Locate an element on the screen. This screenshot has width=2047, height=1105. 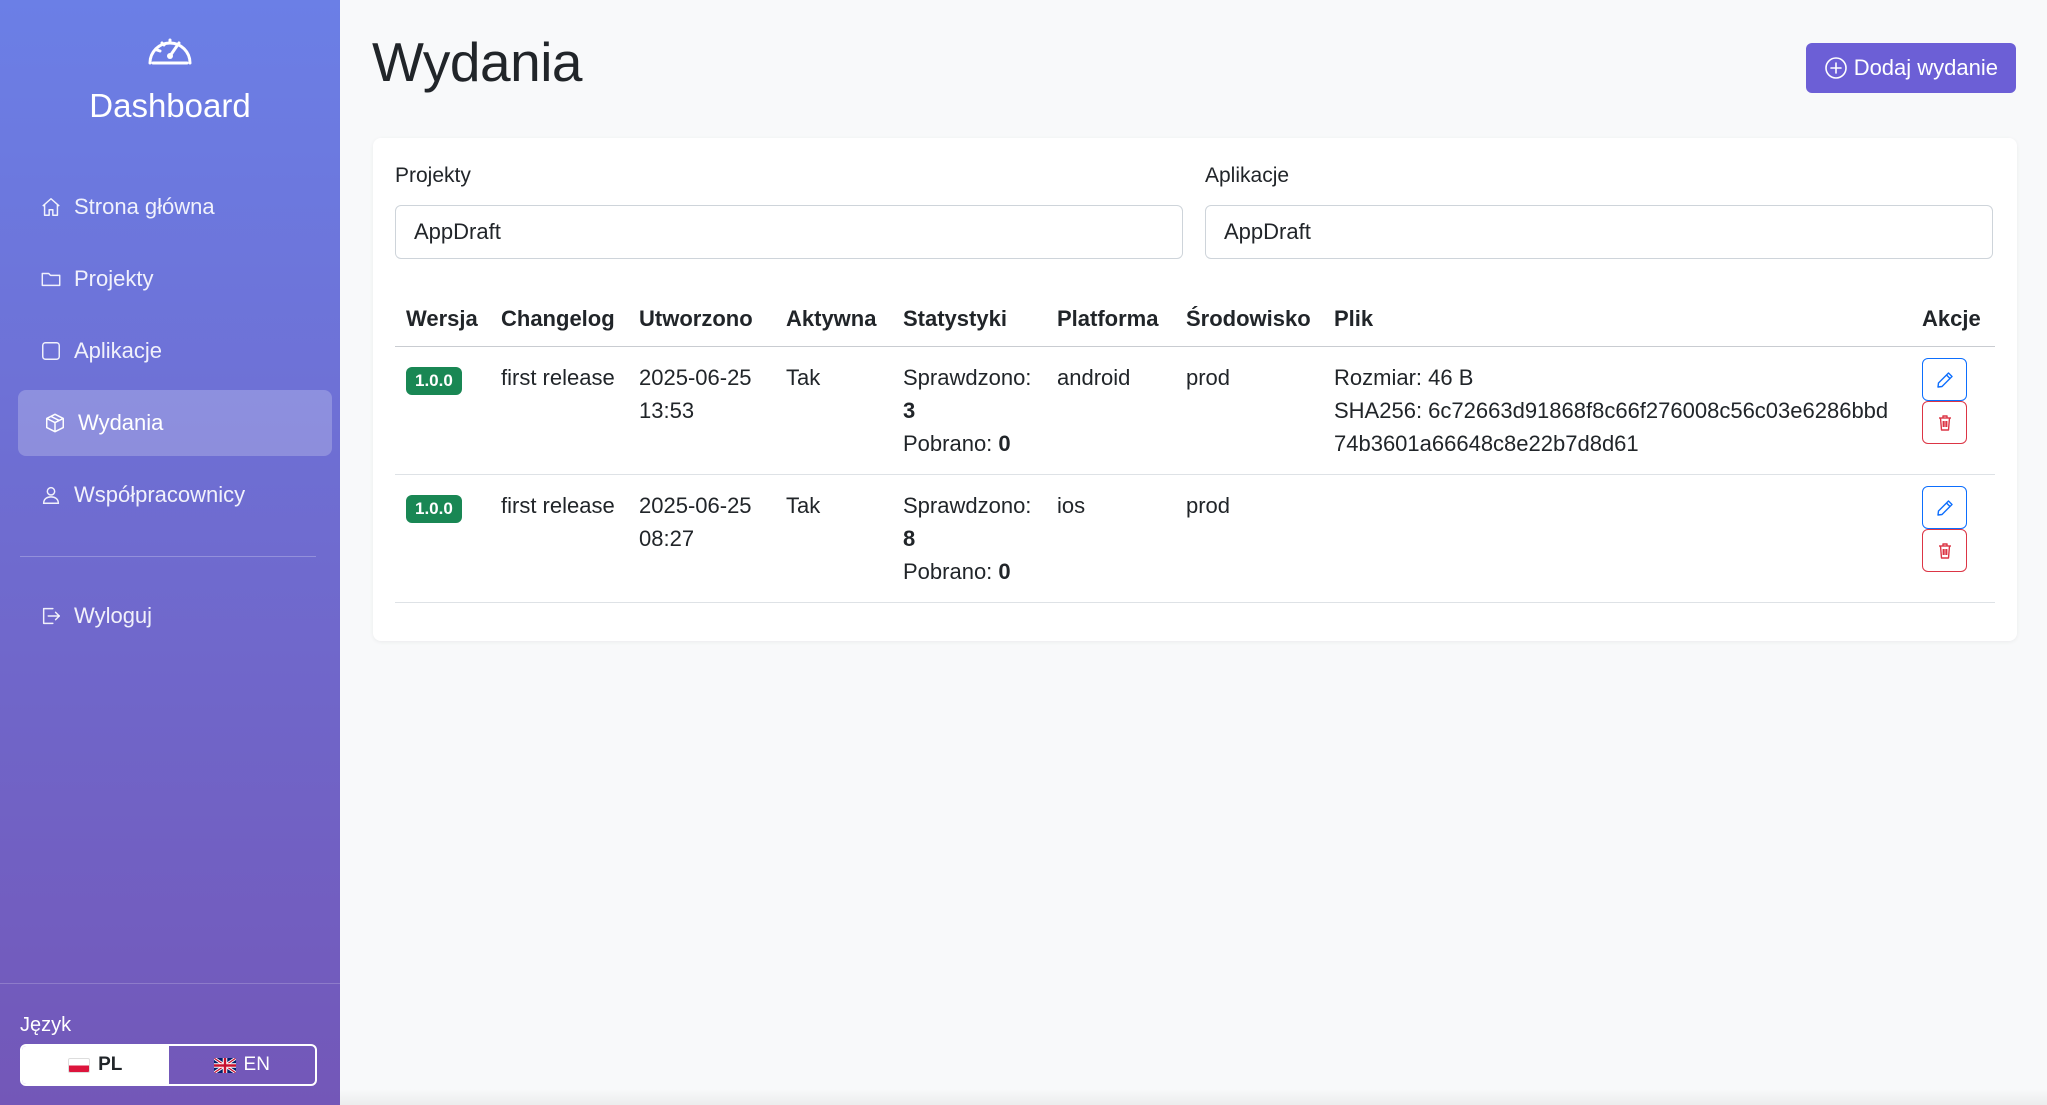
person-icon is located at coordinates (51, 495).